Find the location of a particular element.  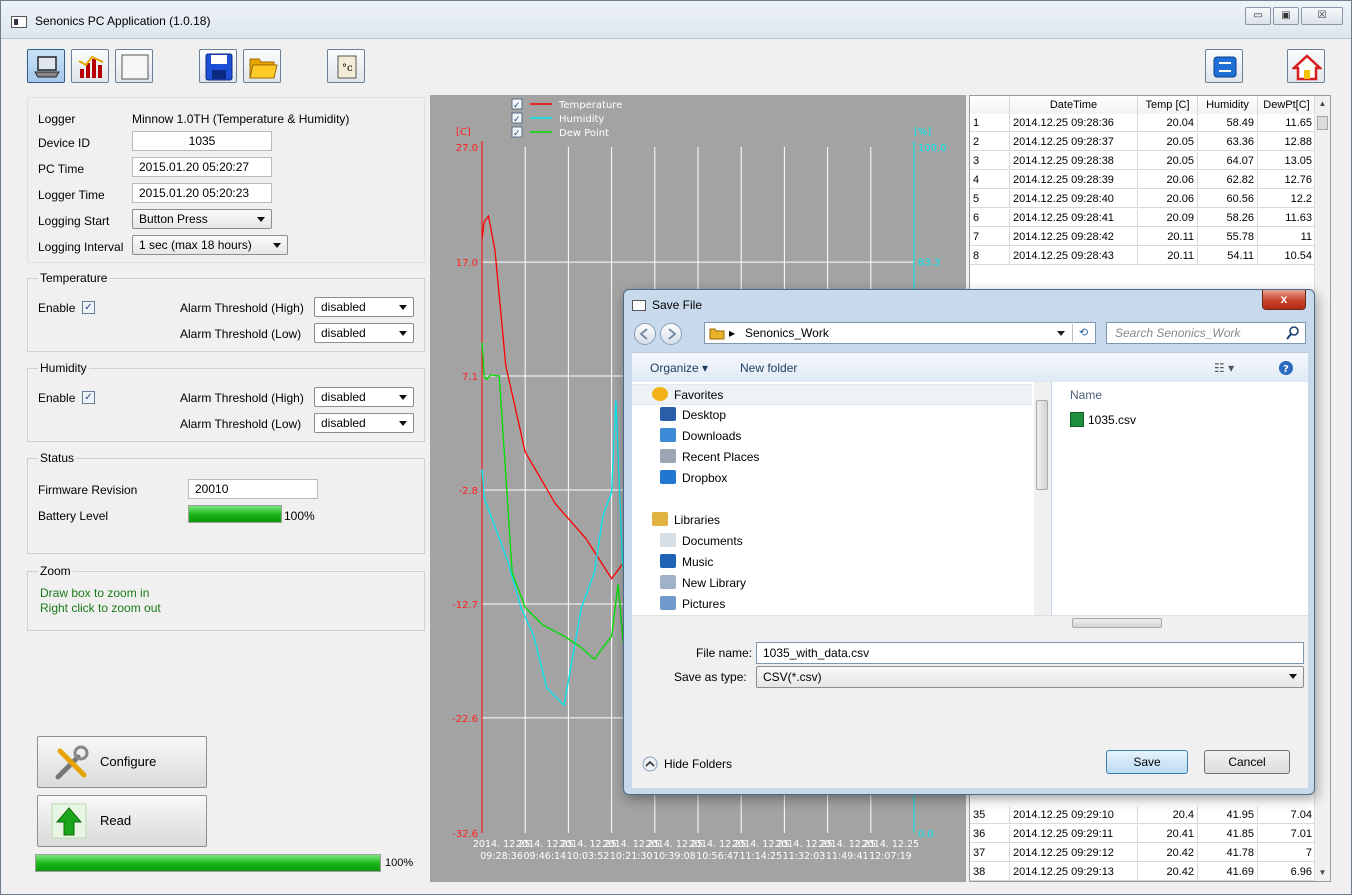

zoom-hint-out: Right click to zoom out is located at coordinates (100, 608).